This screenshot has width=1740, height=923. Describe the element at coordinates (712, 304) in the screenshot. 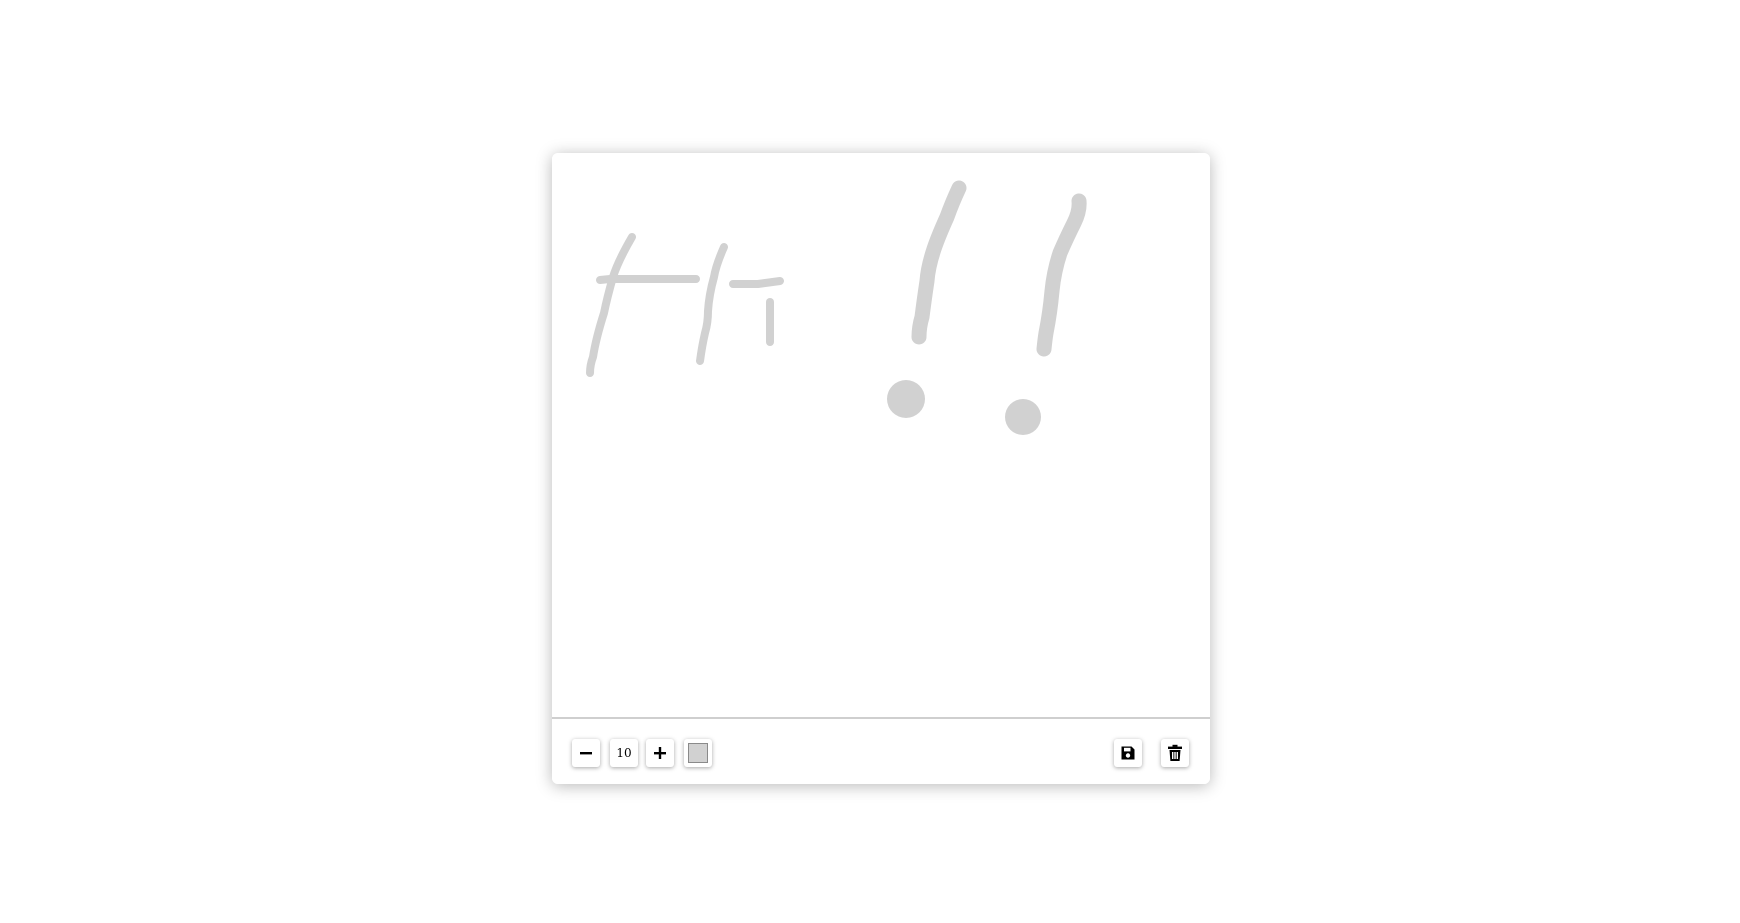

I see `stroke-h-right` at that location.